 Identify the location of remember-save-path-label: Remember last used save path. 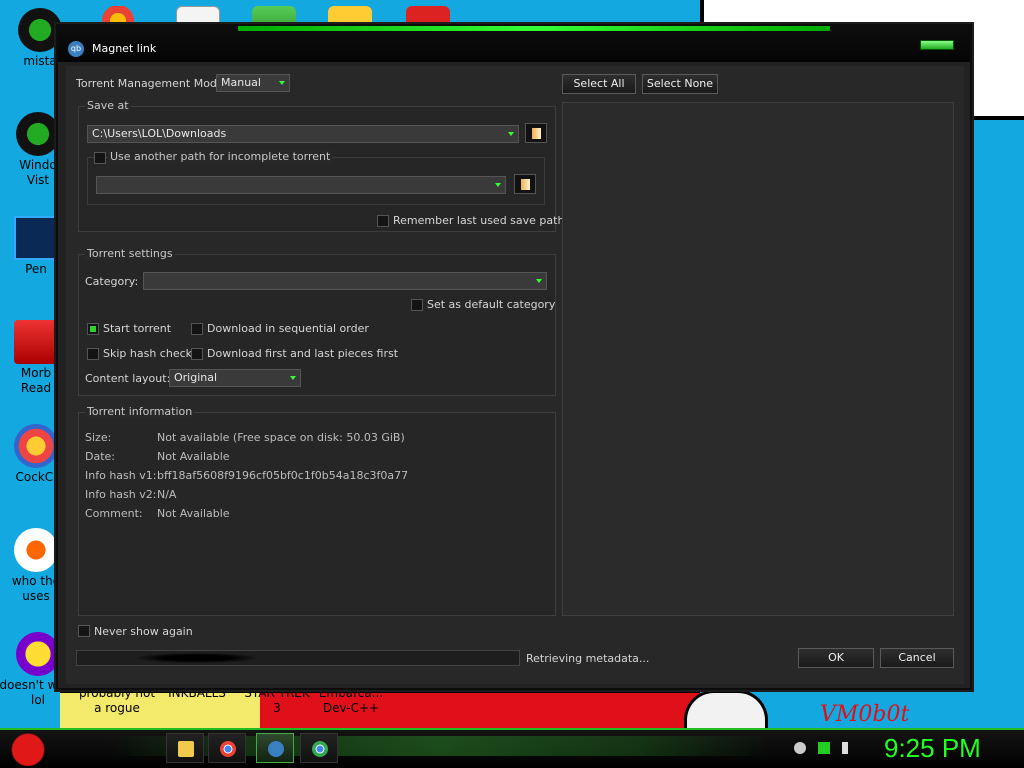
(479, 220).